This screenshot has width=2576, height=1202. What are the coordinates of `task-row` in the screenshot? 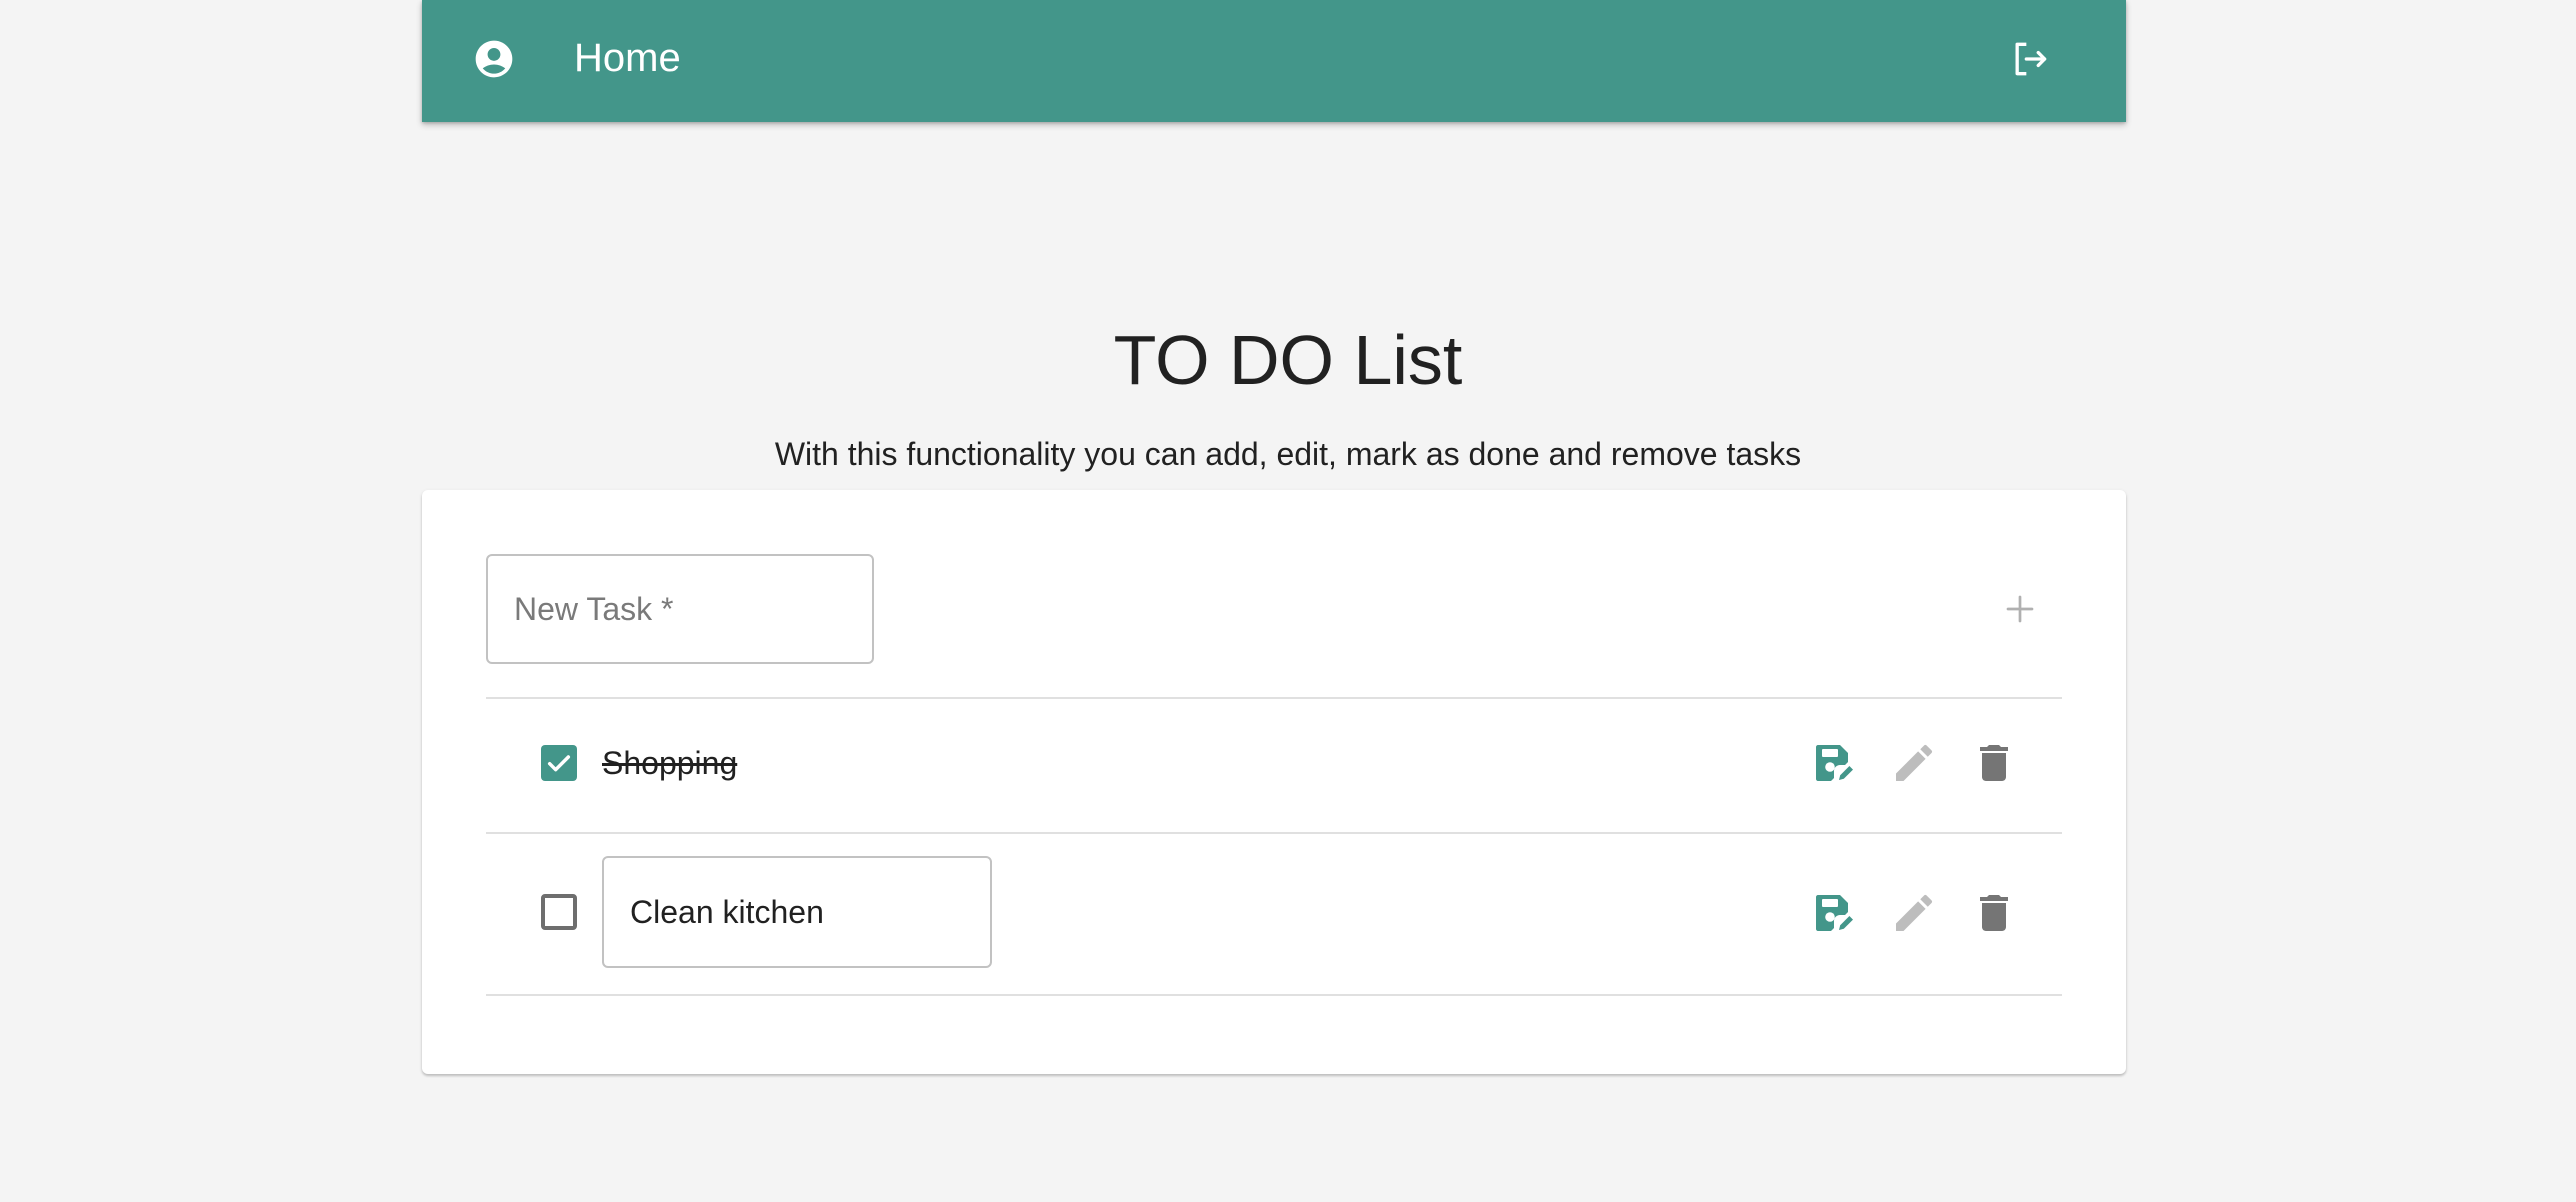 It's located at (1274, 914).